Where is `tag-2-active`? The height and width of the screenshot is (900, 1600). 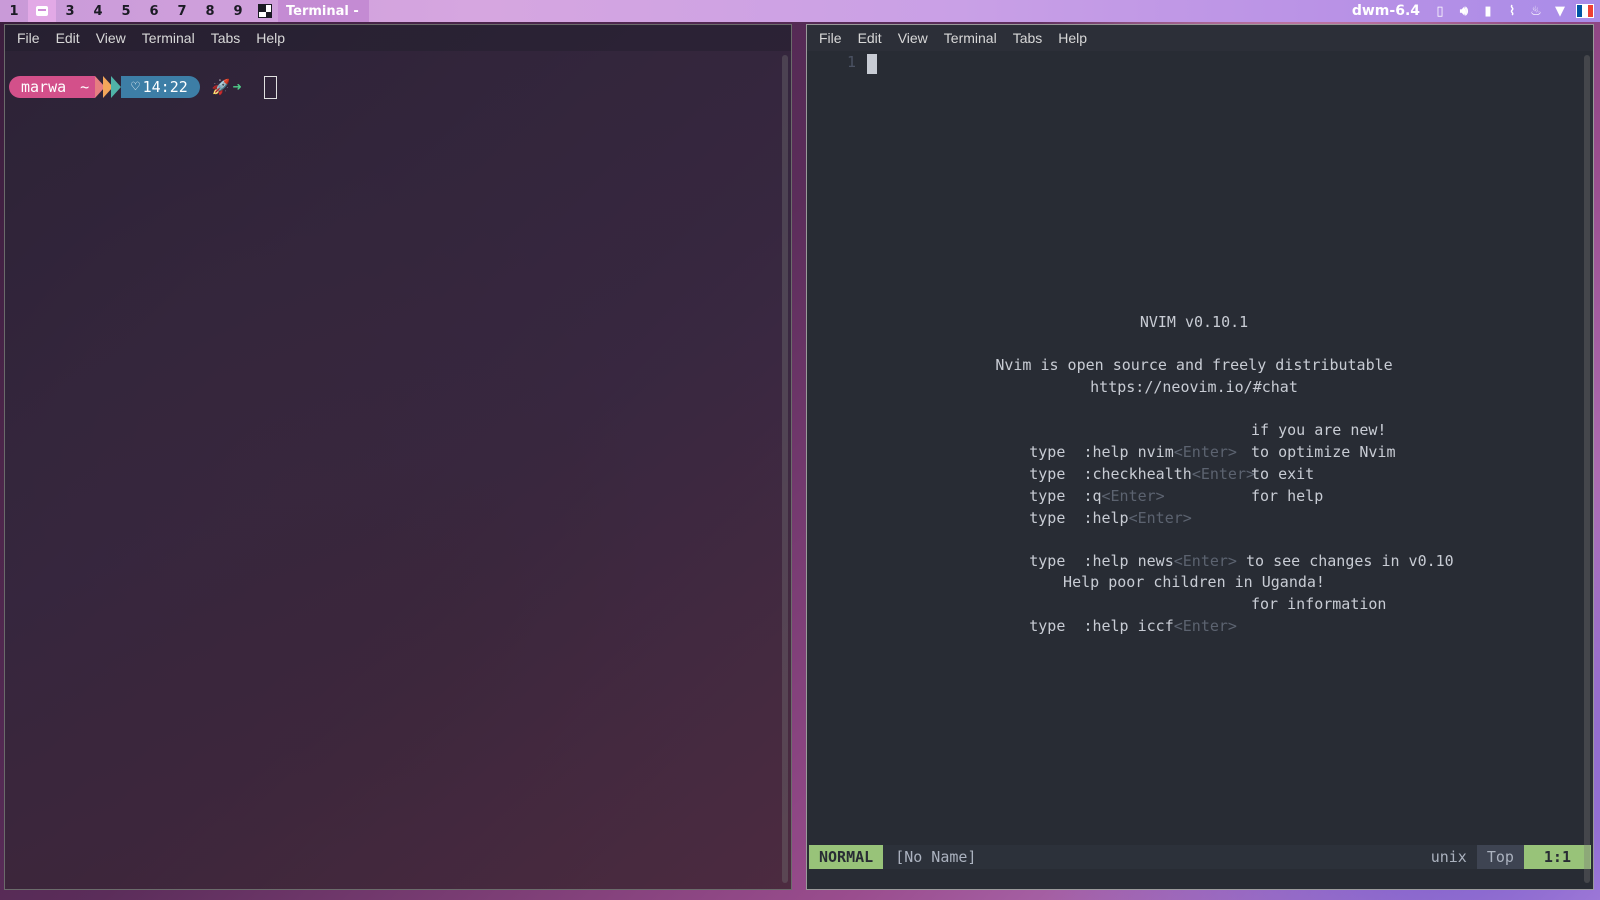
tag-2-active is located at coordinates (42, 11).